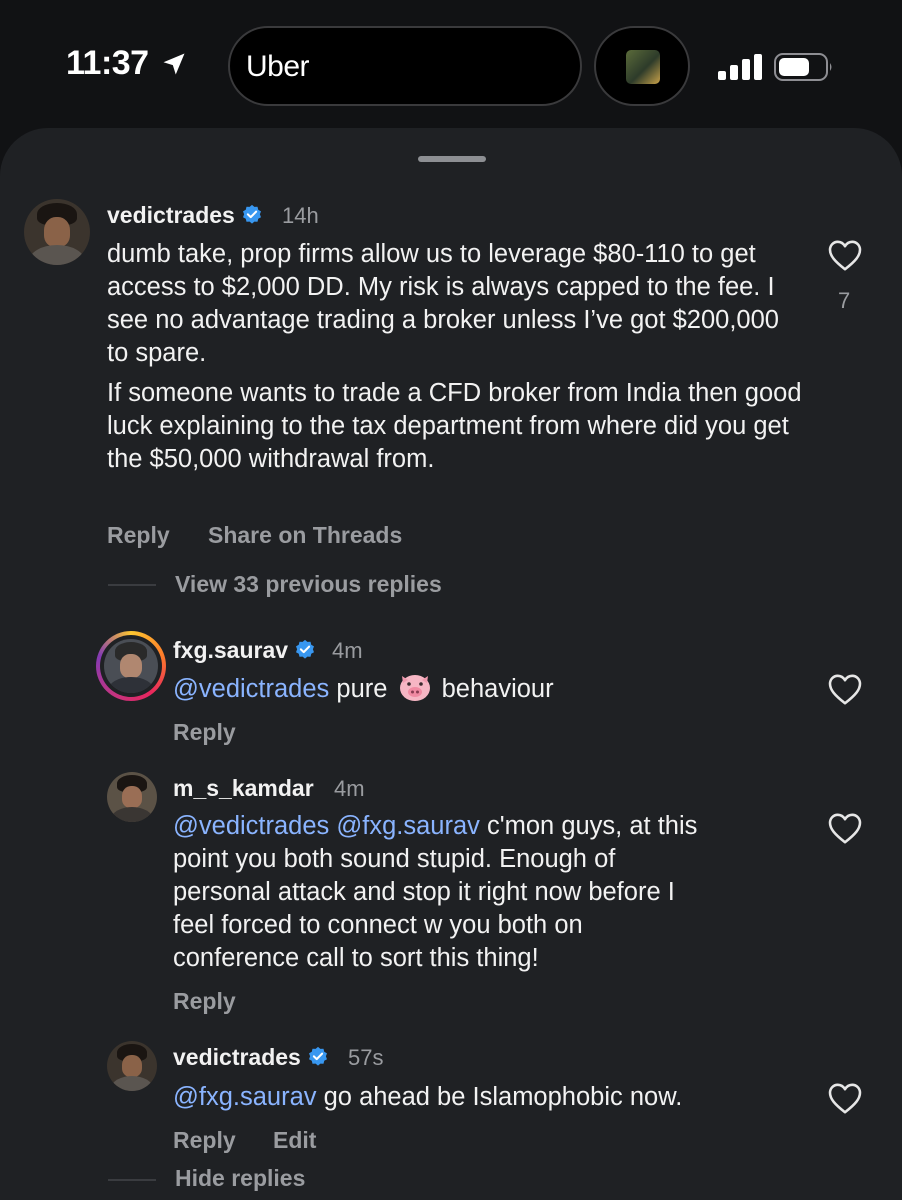 Image resolution: width=902 pixels, height=1200 pixels. Describe the element at coordinates (185, 215) in the screenshot. I see `comment-username: vedictrades` at that location.